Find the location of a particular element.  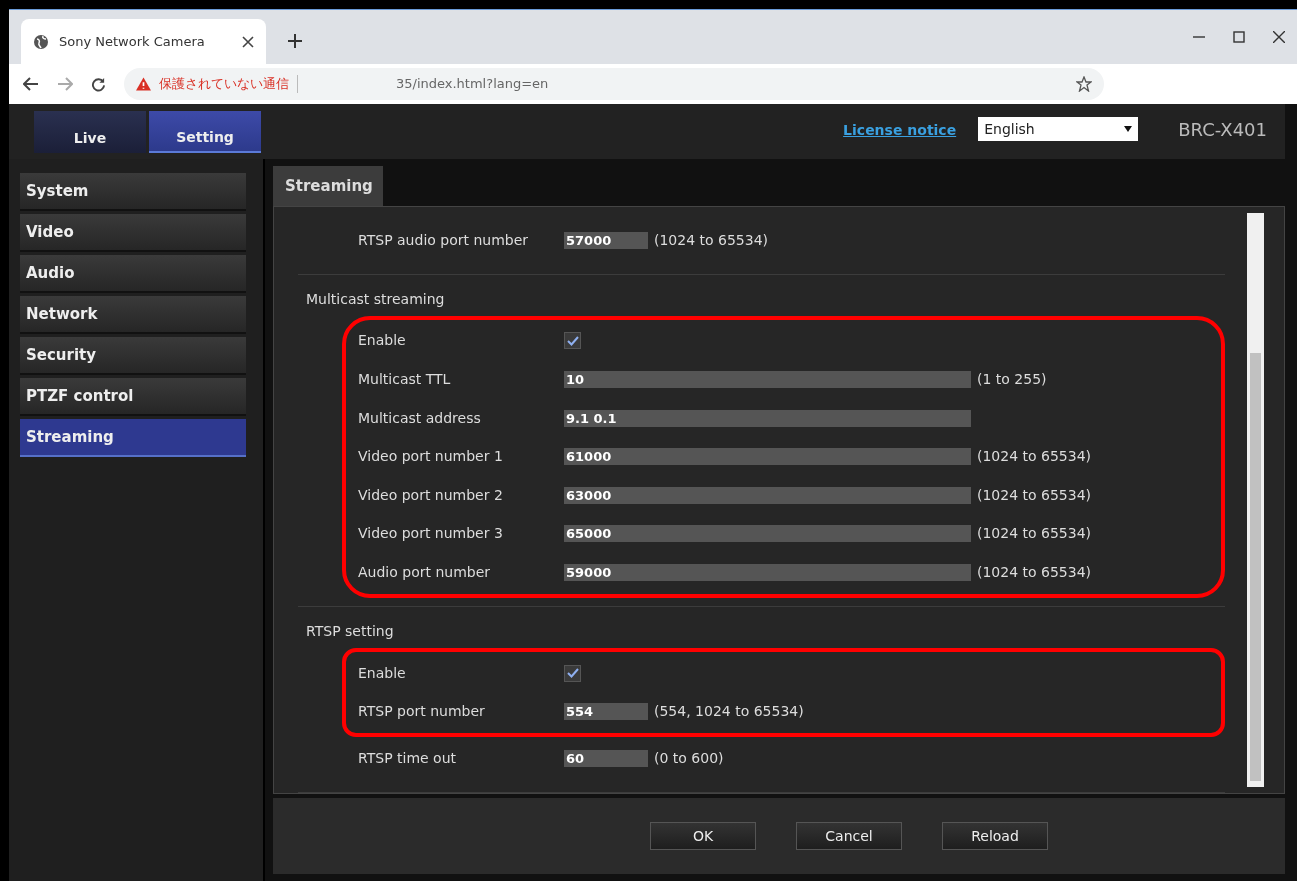

back-icon is located at coordinates (31, 84).